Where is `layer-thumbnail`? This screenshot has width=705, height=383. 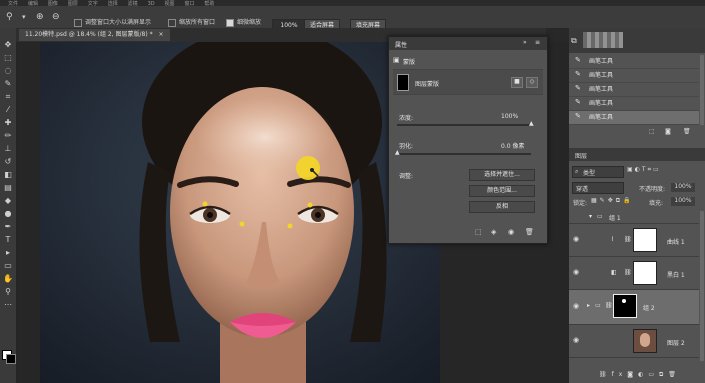
layer-thumbnail is located at coordinates (645, 341).